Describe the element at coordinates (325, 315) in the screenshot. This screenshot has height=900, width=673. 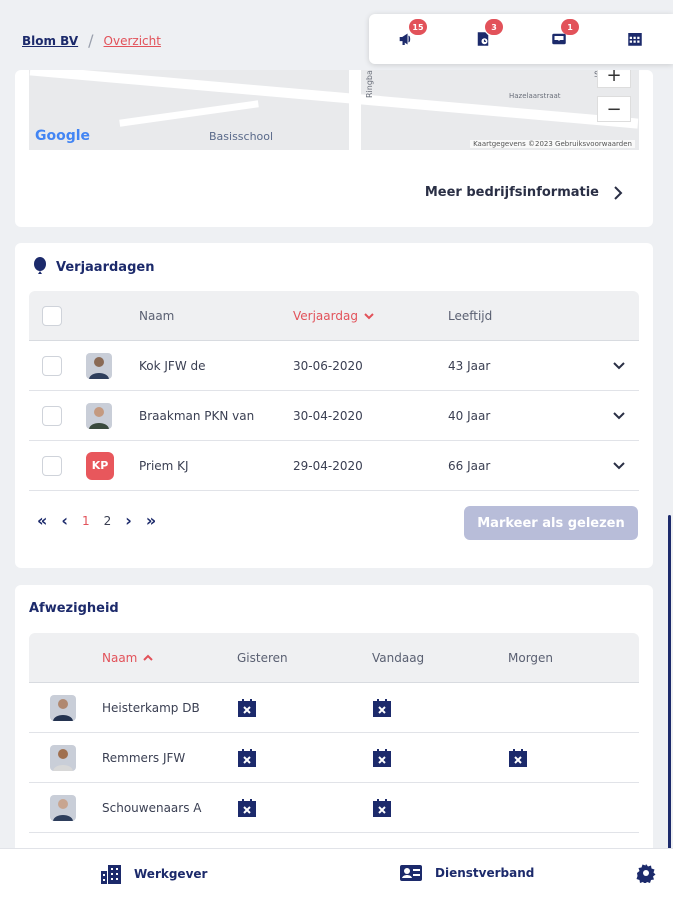
I see `column-header-birthday-label: Verjaardag` at that location.